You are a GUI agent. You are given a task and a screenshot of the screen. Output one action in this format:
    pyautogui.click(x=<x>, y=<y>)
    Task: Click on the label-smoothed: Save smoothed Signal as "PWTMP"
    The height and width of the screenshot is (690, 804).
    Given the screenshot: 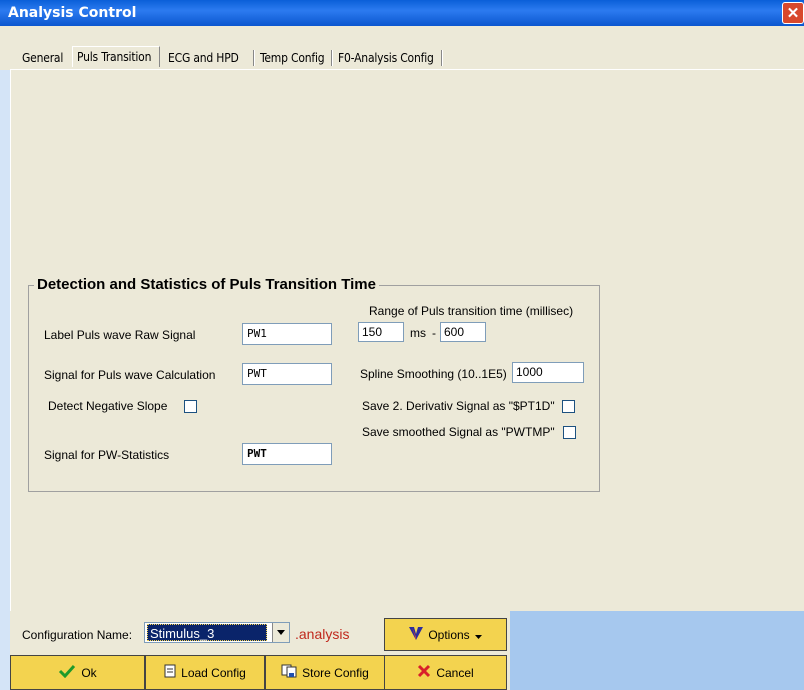 What is the action you would take?
    pyautogui.click(x=458, y=432)
    